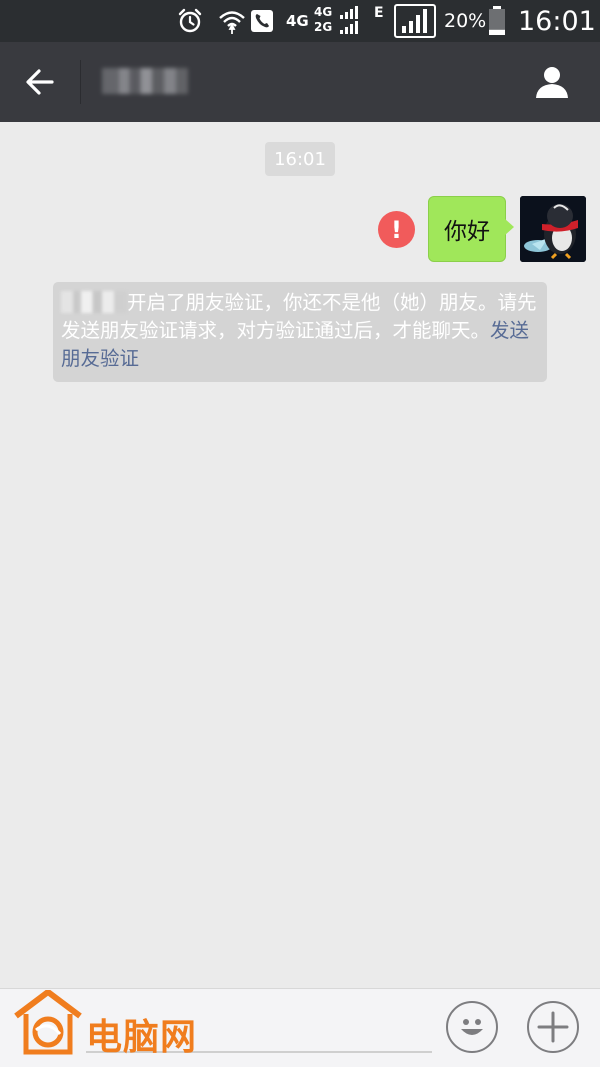  Describe the element at coordinates (300, 159) in the screenshot. I see `message-timestamp: 16:01` at that location.